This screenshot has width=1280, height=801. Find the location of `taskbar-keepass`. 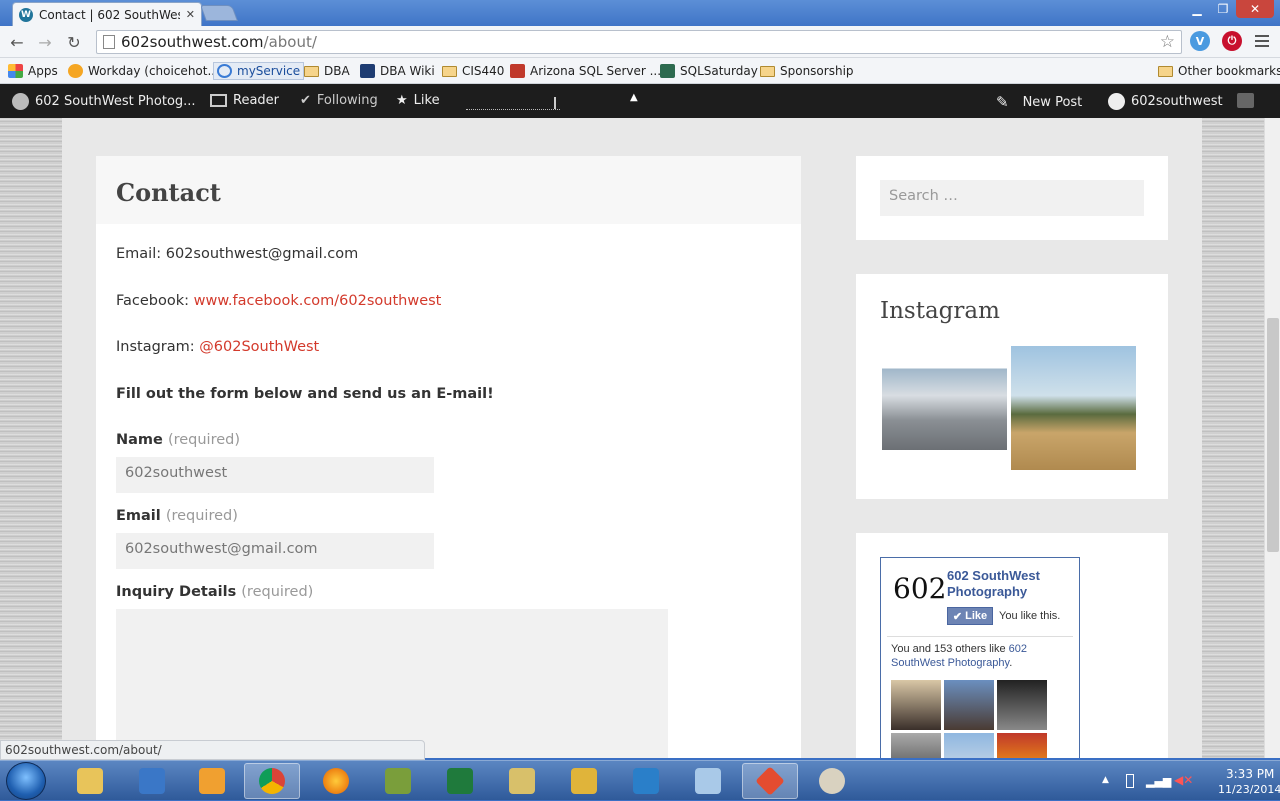

taskbar-keepass is located at coordinates (398, 781).